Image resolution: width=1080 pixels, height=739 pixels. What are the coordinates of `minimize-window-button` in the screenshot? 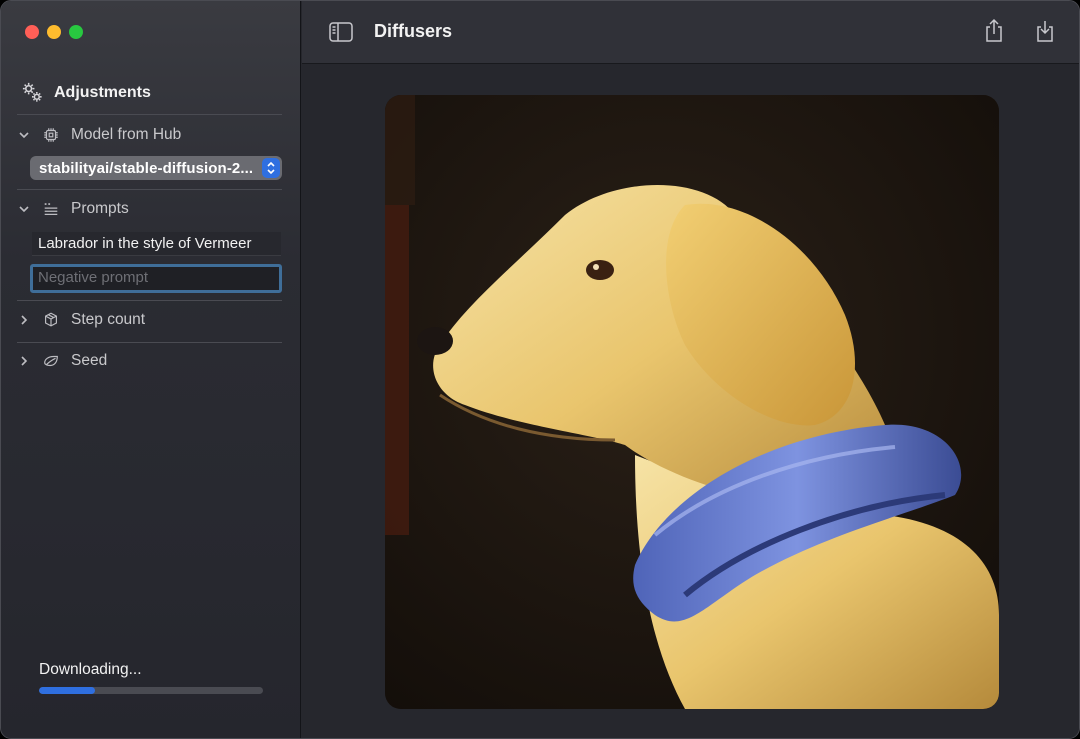 It's located at (54, 32).